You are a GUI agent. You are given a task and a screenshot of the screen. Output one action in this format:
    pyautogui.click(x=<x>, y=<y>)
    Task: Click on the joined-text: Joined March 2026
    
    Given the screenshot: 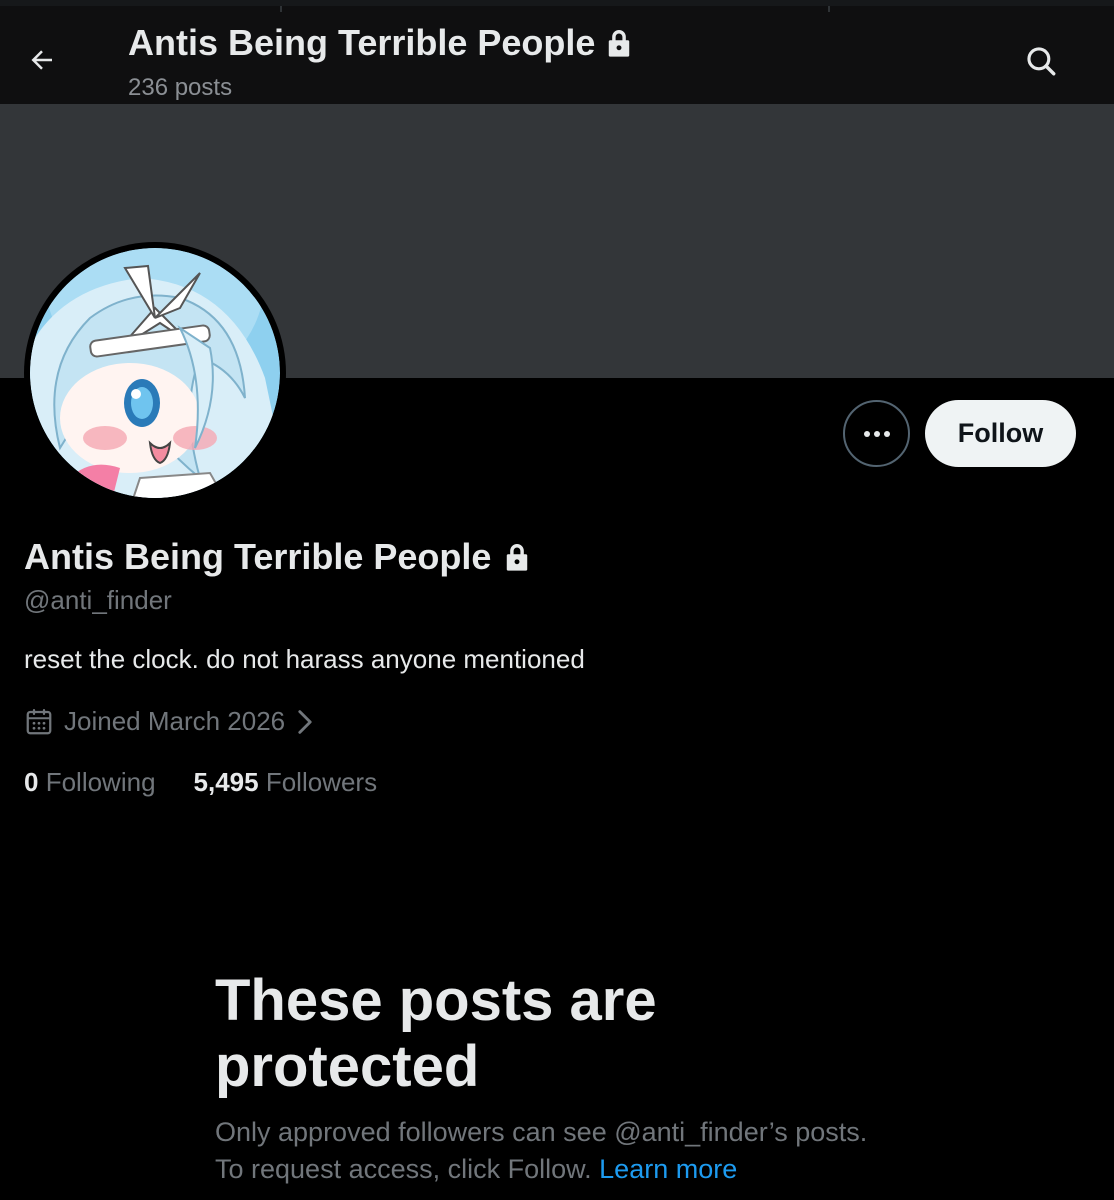 What is the action you would take?
    pyautogui.click(x=175, y=721)
    